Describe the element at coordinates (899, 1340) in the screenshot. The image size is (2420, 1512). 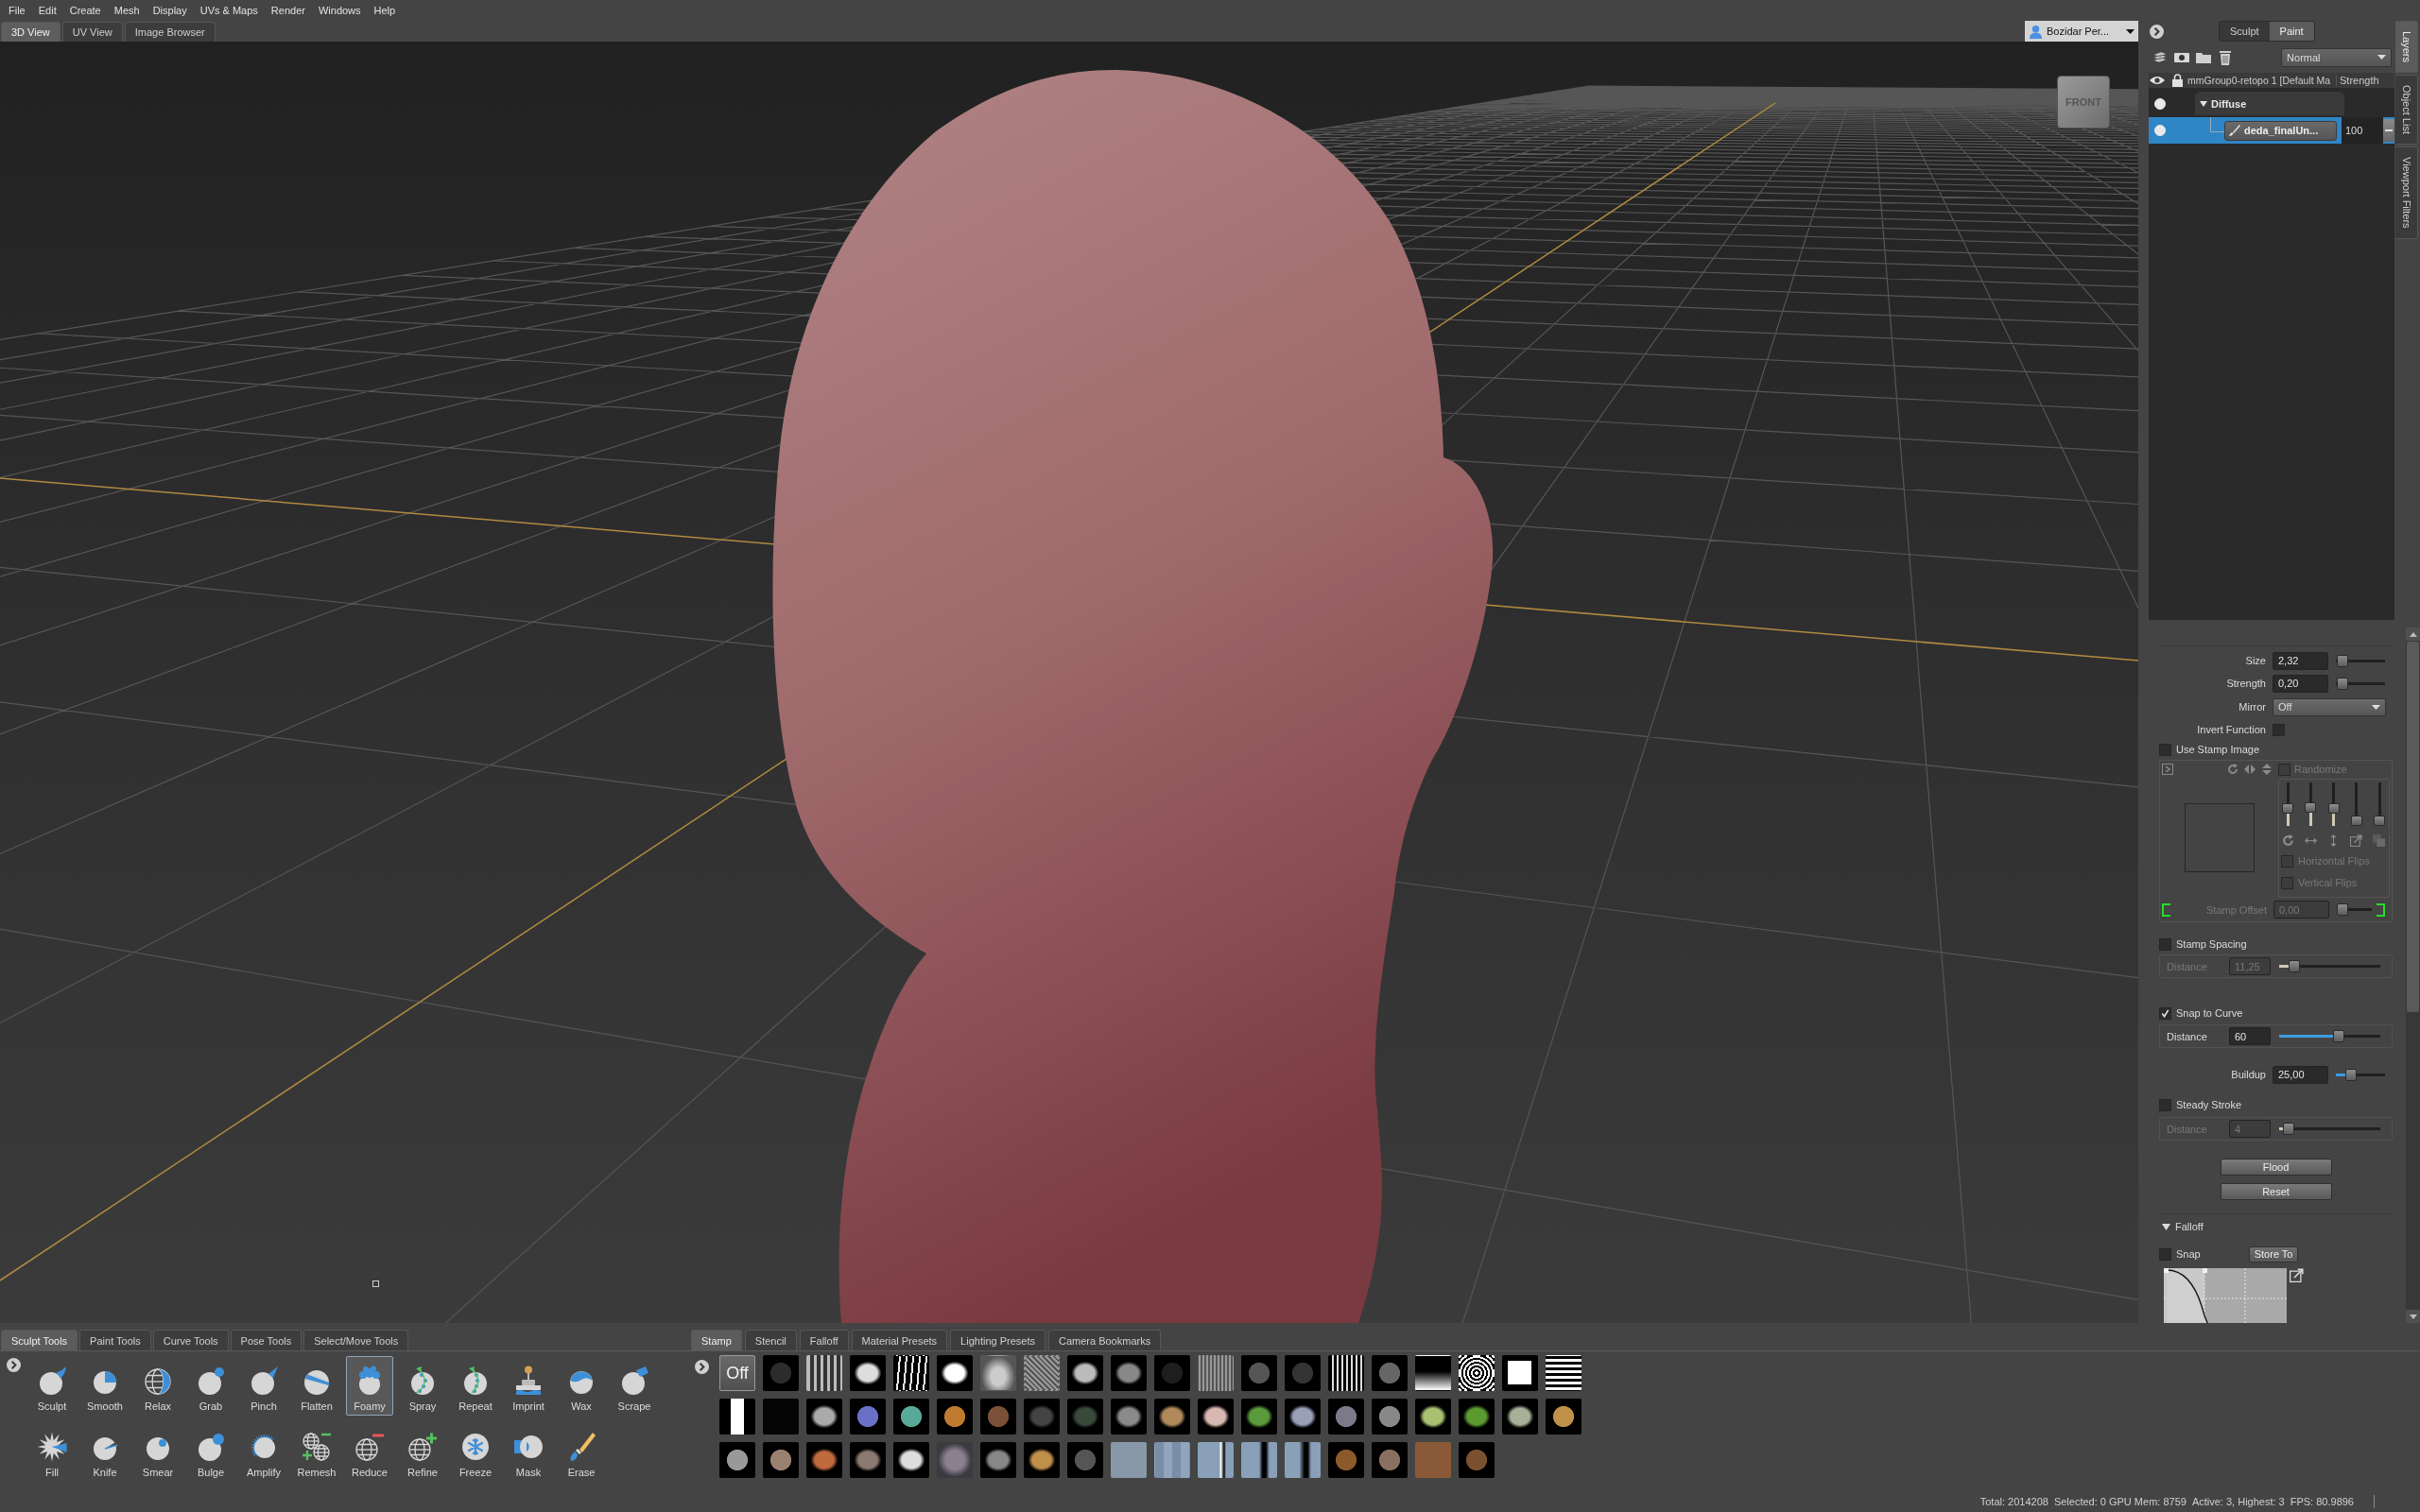
I see `tray-tab: Material Presets` at that location.